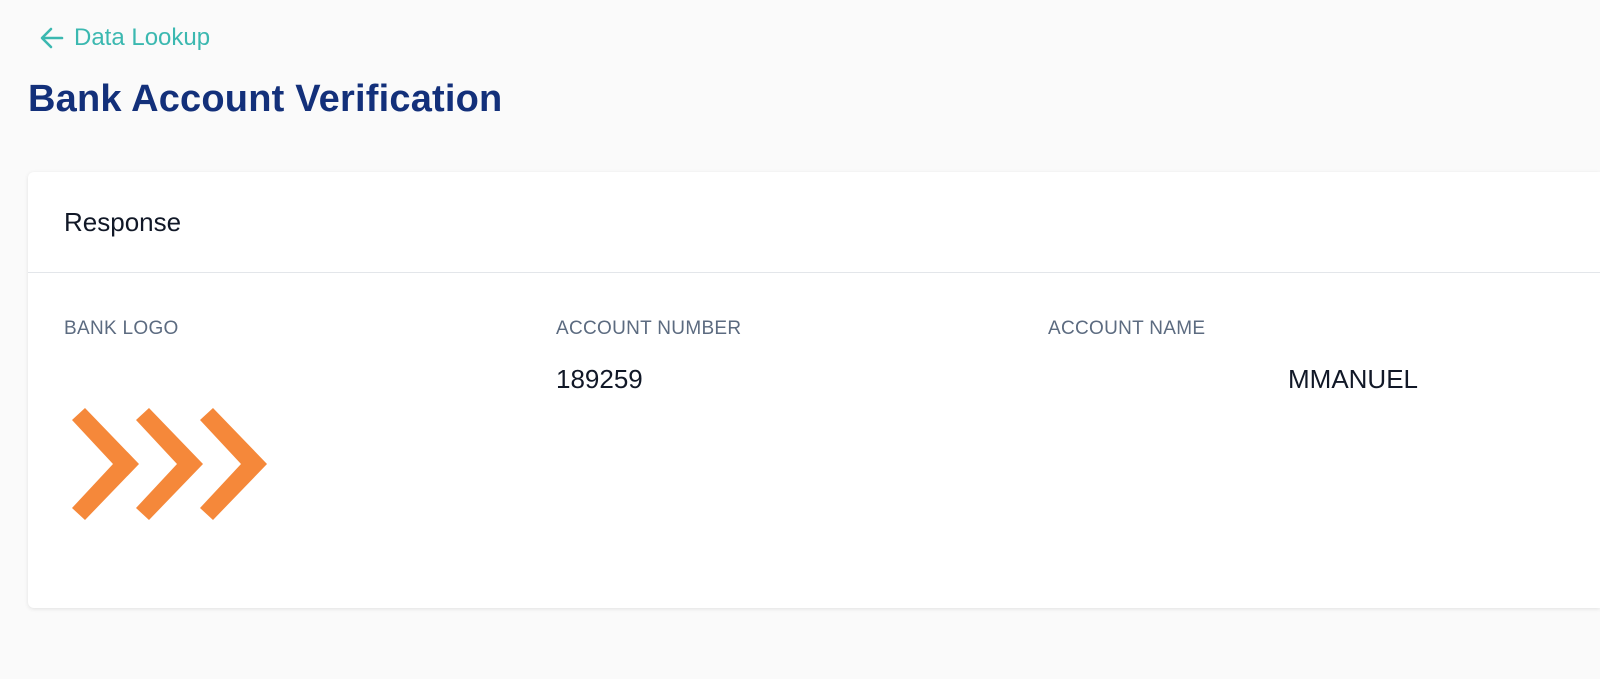 The height and width of the screenshot is (679, 1600). What do you see at coordinates (649, 328) in the screenshot?
I see `account-number-label: ACCOUNT NUMBER` at bounding box center [649, 328].